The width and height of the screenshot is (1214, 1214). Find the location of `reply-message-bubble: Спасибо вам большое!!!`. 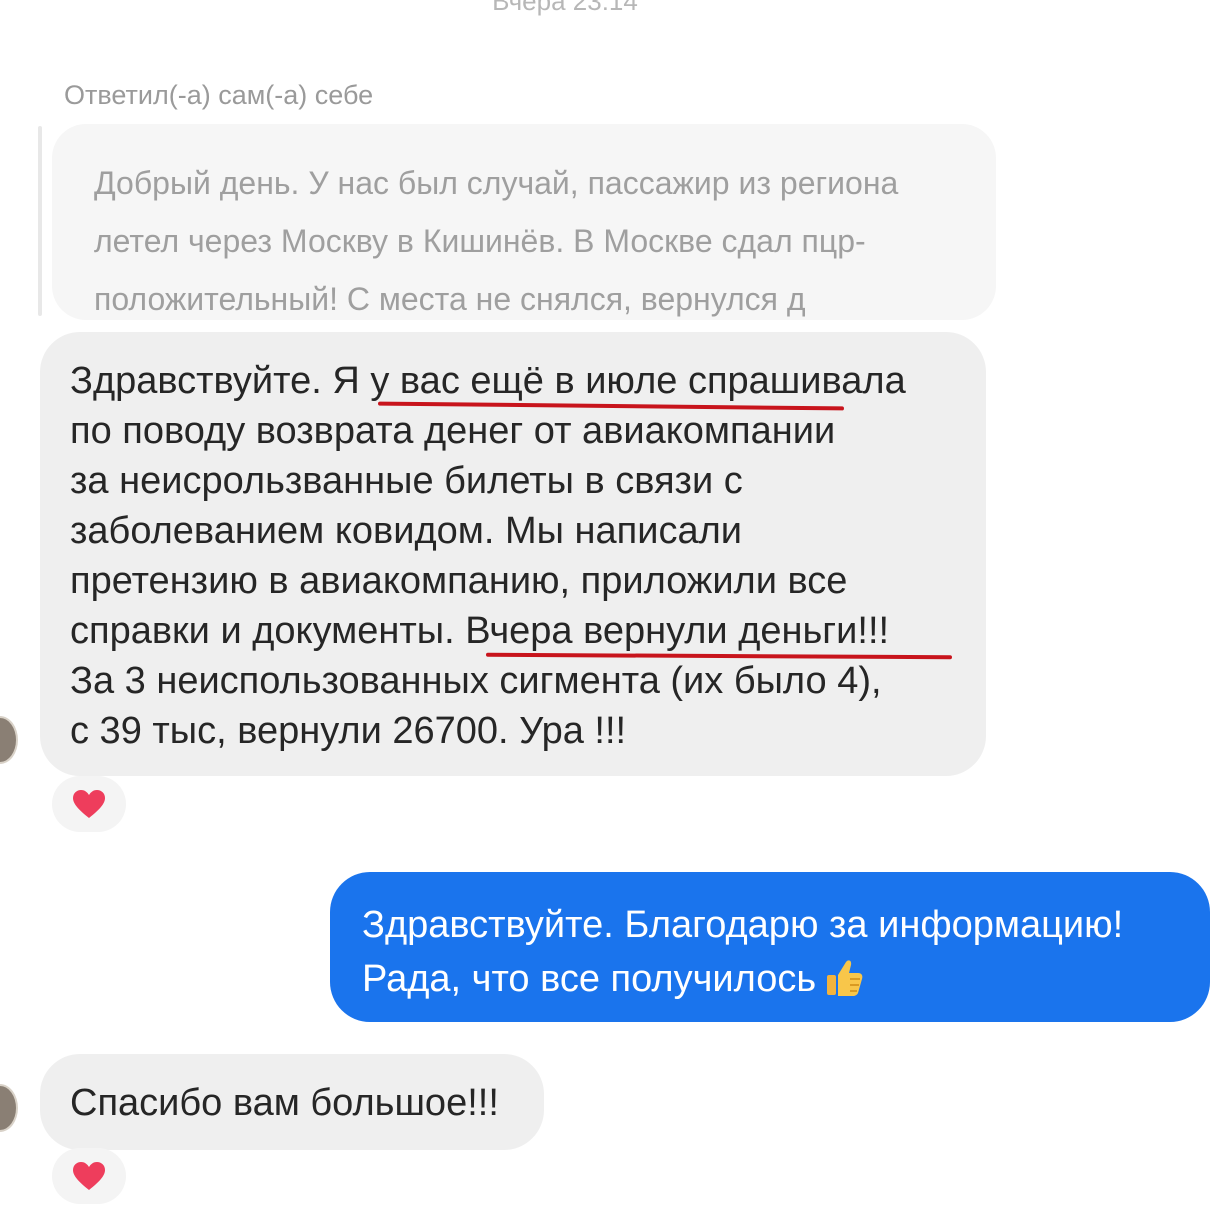

reply-message-bubble: Спасибо вам большое!!! is located at coordinates (292, 1102).